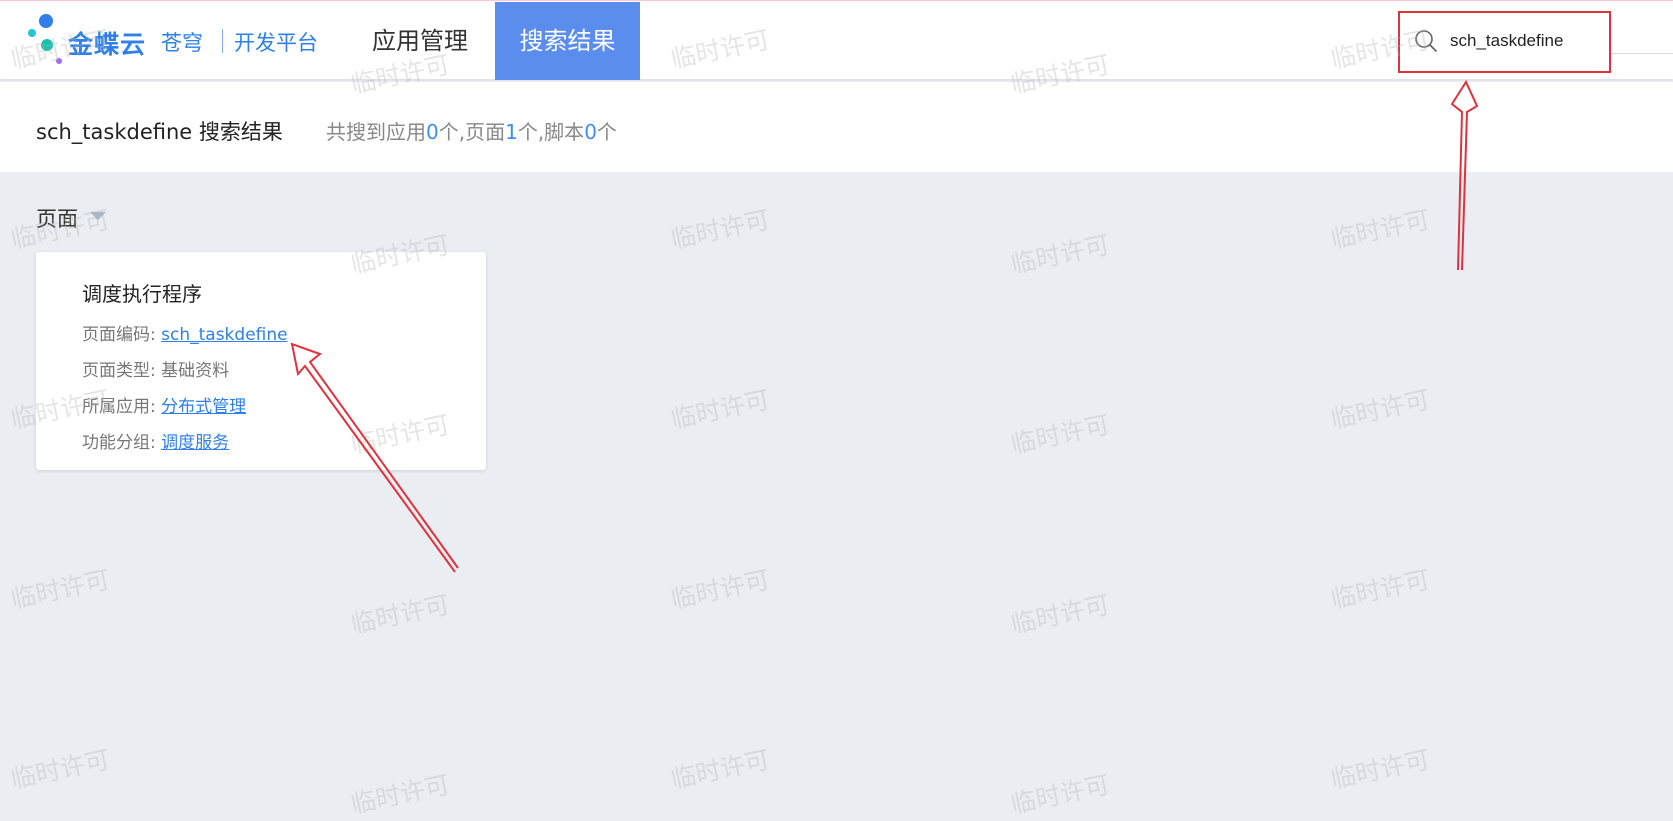  Describe the element at coordinates (98, 216) in the screenshot. I see `caret-down-icon` at that location.